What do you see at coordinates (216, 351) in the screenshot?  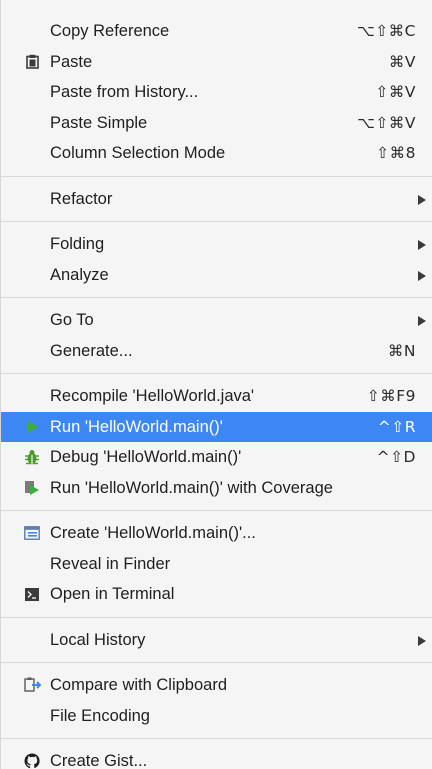 I see `menu-item-generate: Generate... ⌘N` at bounding box center [216, 351].